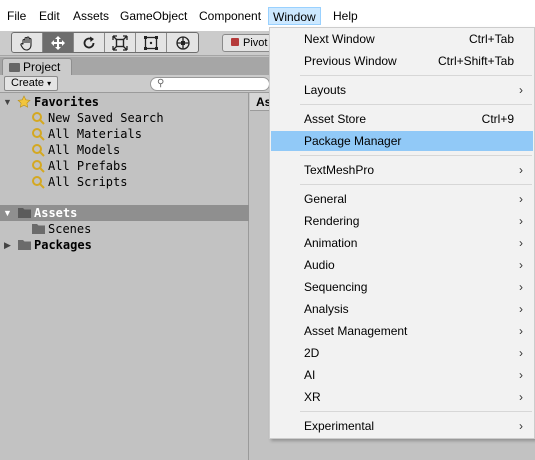 This screenshot has width=535, height=460. Describe the element at coordinates (402, 90) in the screenshot. I see `menu-item-layouts: Layouts ›` at that location.